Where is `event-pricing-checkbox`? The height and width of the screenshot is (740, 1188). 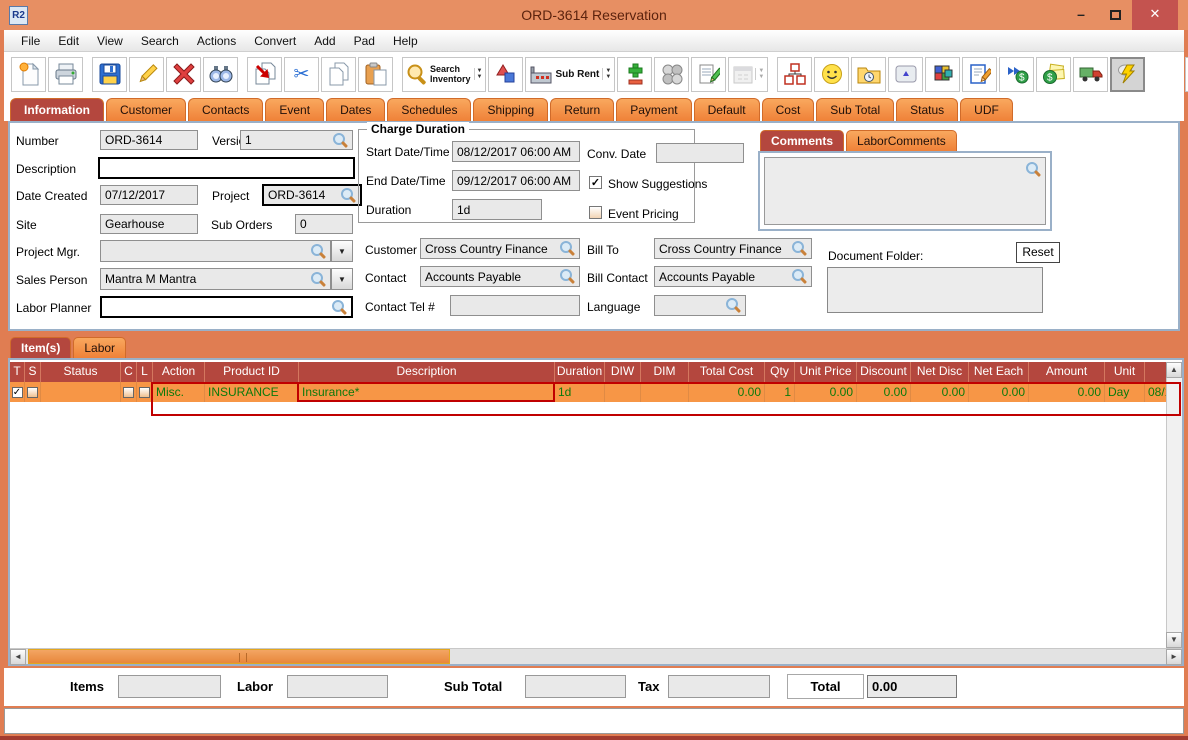 event-pricing-checkbox is located at coordinates (595, 212).